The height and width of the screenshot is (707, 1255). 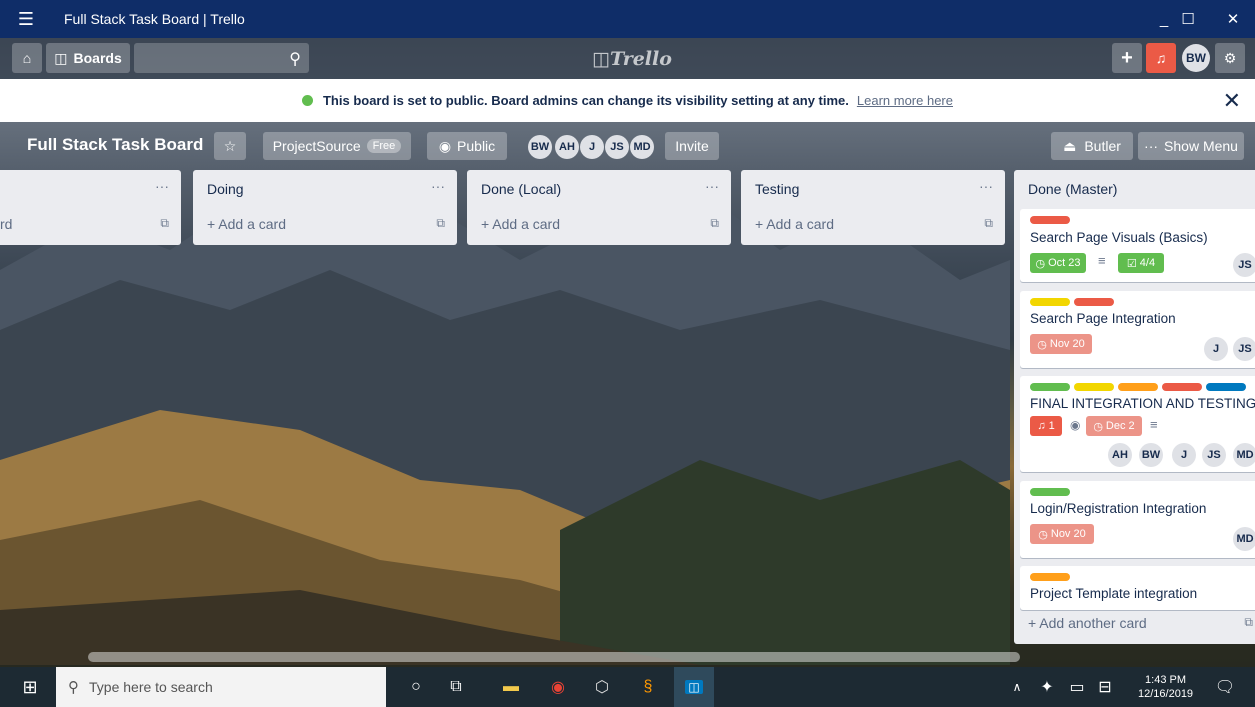 I want to click on list-title: Doing, so click(x=225, y=189).